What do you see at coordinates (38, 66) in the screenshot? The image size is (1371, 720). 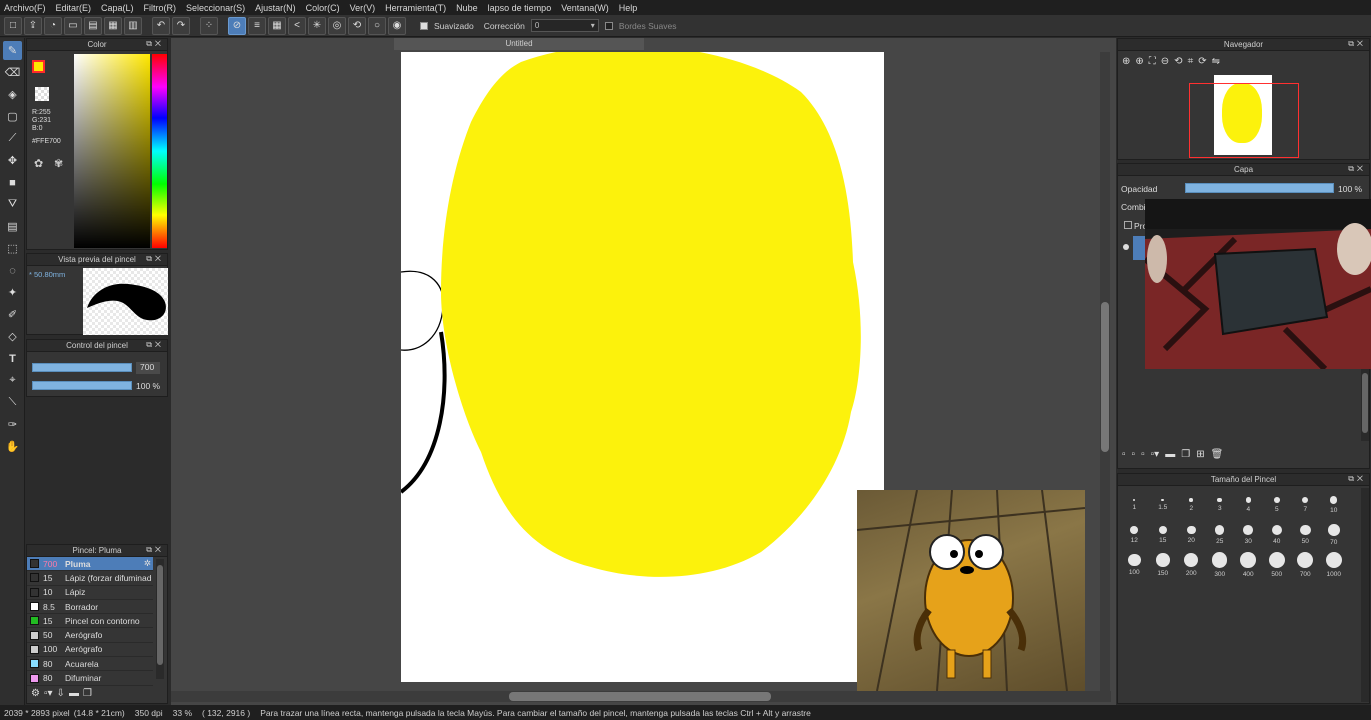 I see `primary-color-swatch` at bounding box center [38, 66].